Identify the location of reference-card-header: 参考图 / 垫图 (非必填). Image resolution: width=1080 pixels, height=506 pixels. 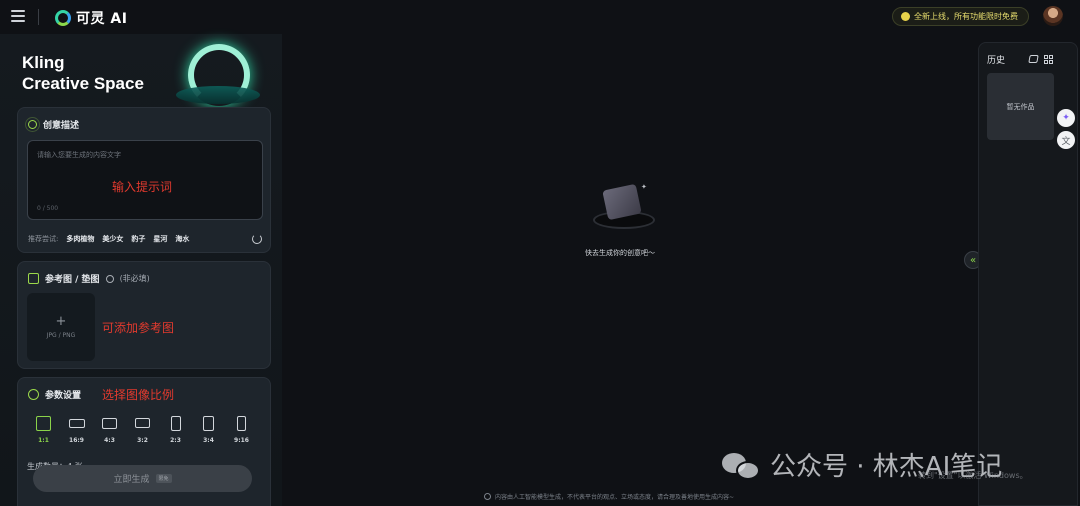
(89, 278).